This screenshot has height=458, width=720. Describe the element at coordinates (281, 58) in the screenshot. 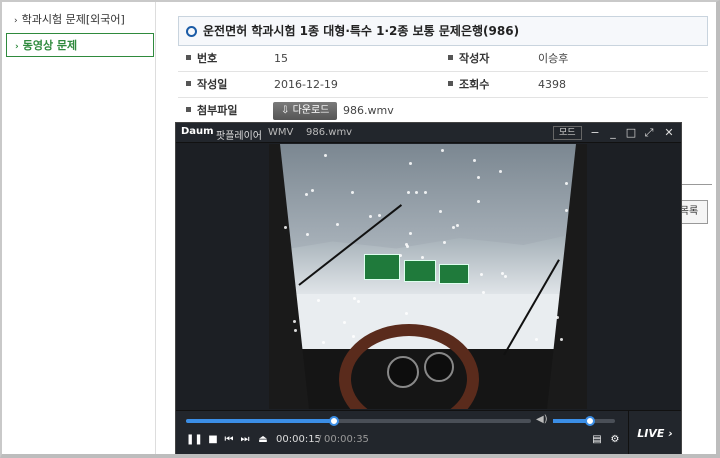

I see `number-value: 15` at that location.